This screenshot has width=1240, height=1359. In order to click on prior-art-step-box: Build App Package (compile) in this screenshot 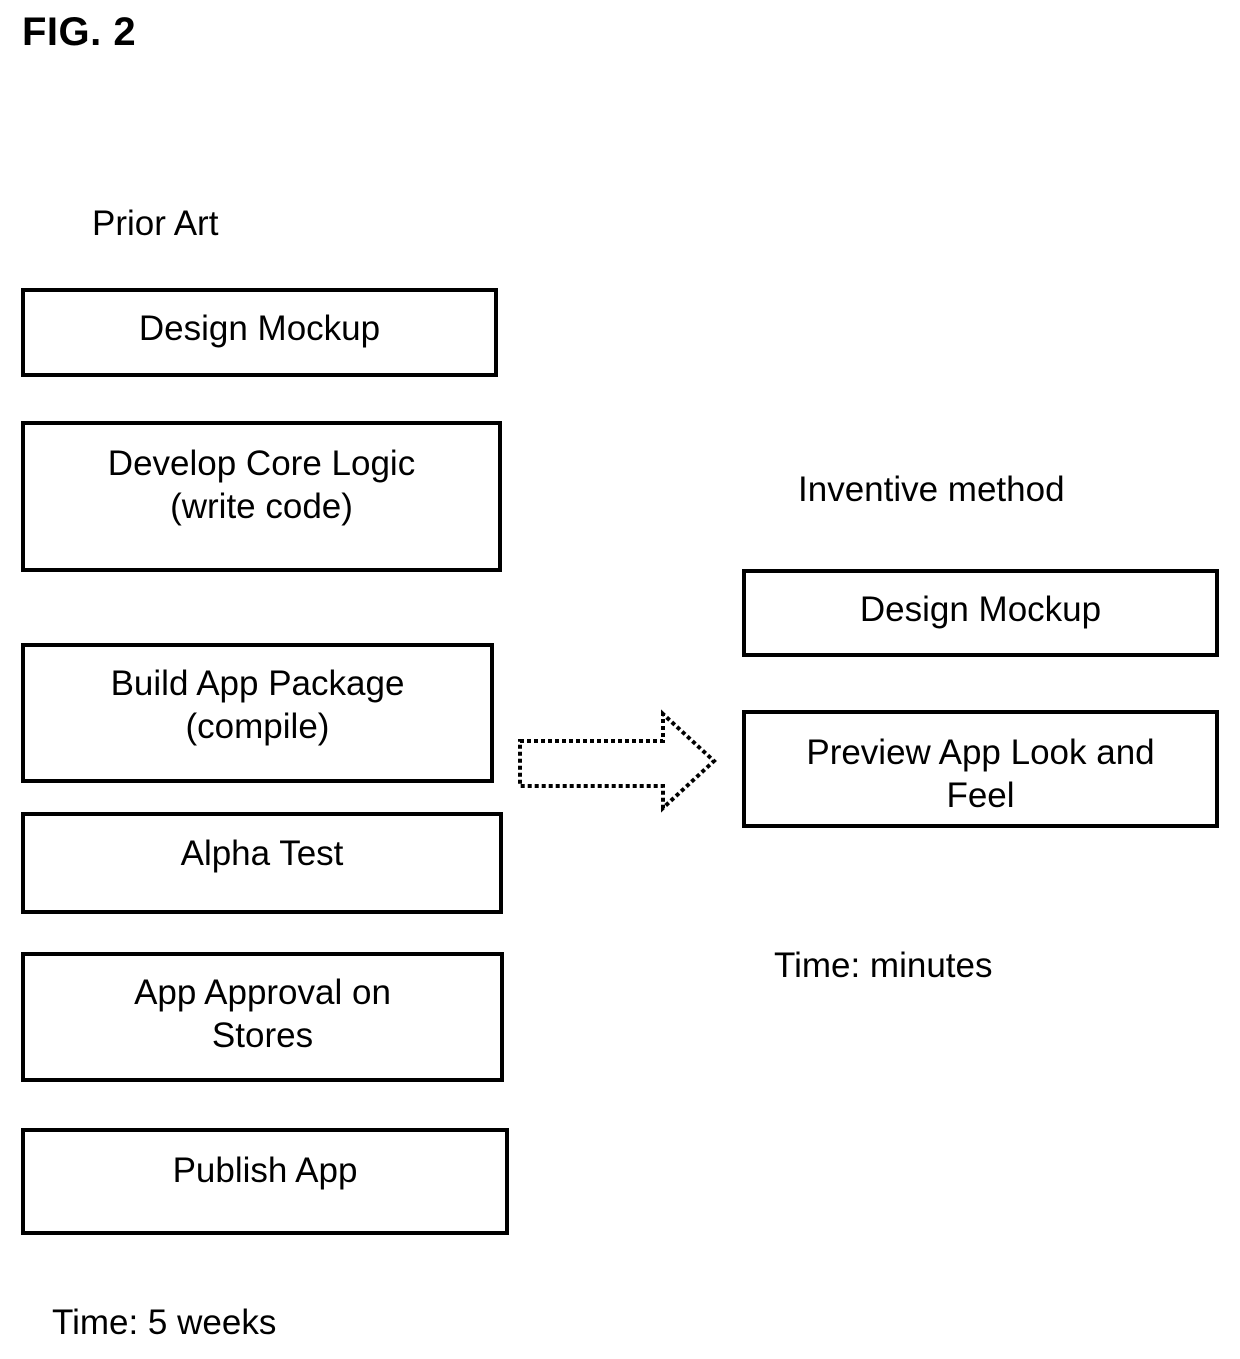, I will do `click(257, 713)`.